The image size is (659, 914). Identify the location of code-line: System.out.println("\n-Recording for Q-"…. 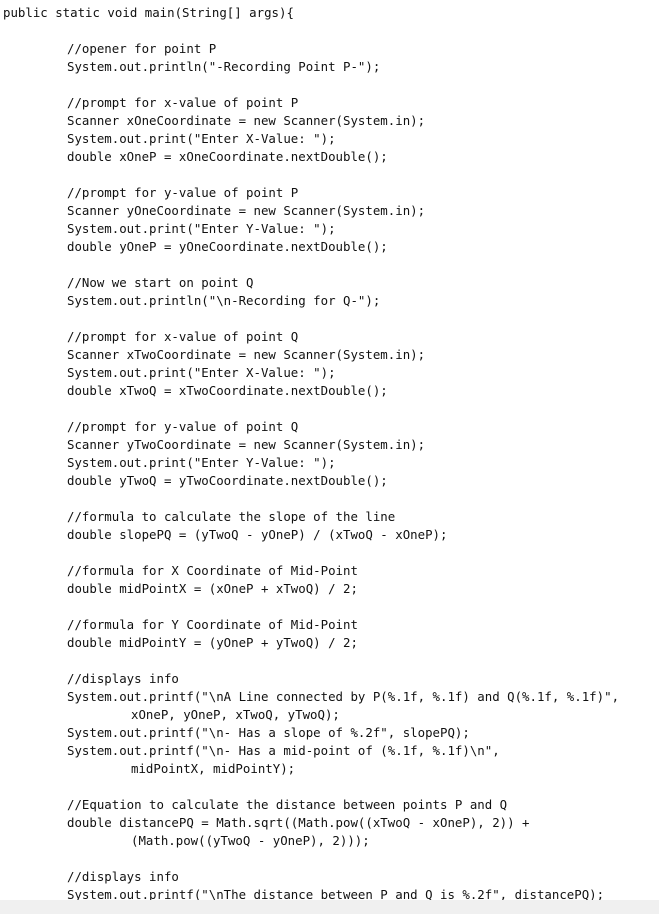
(224, 300).